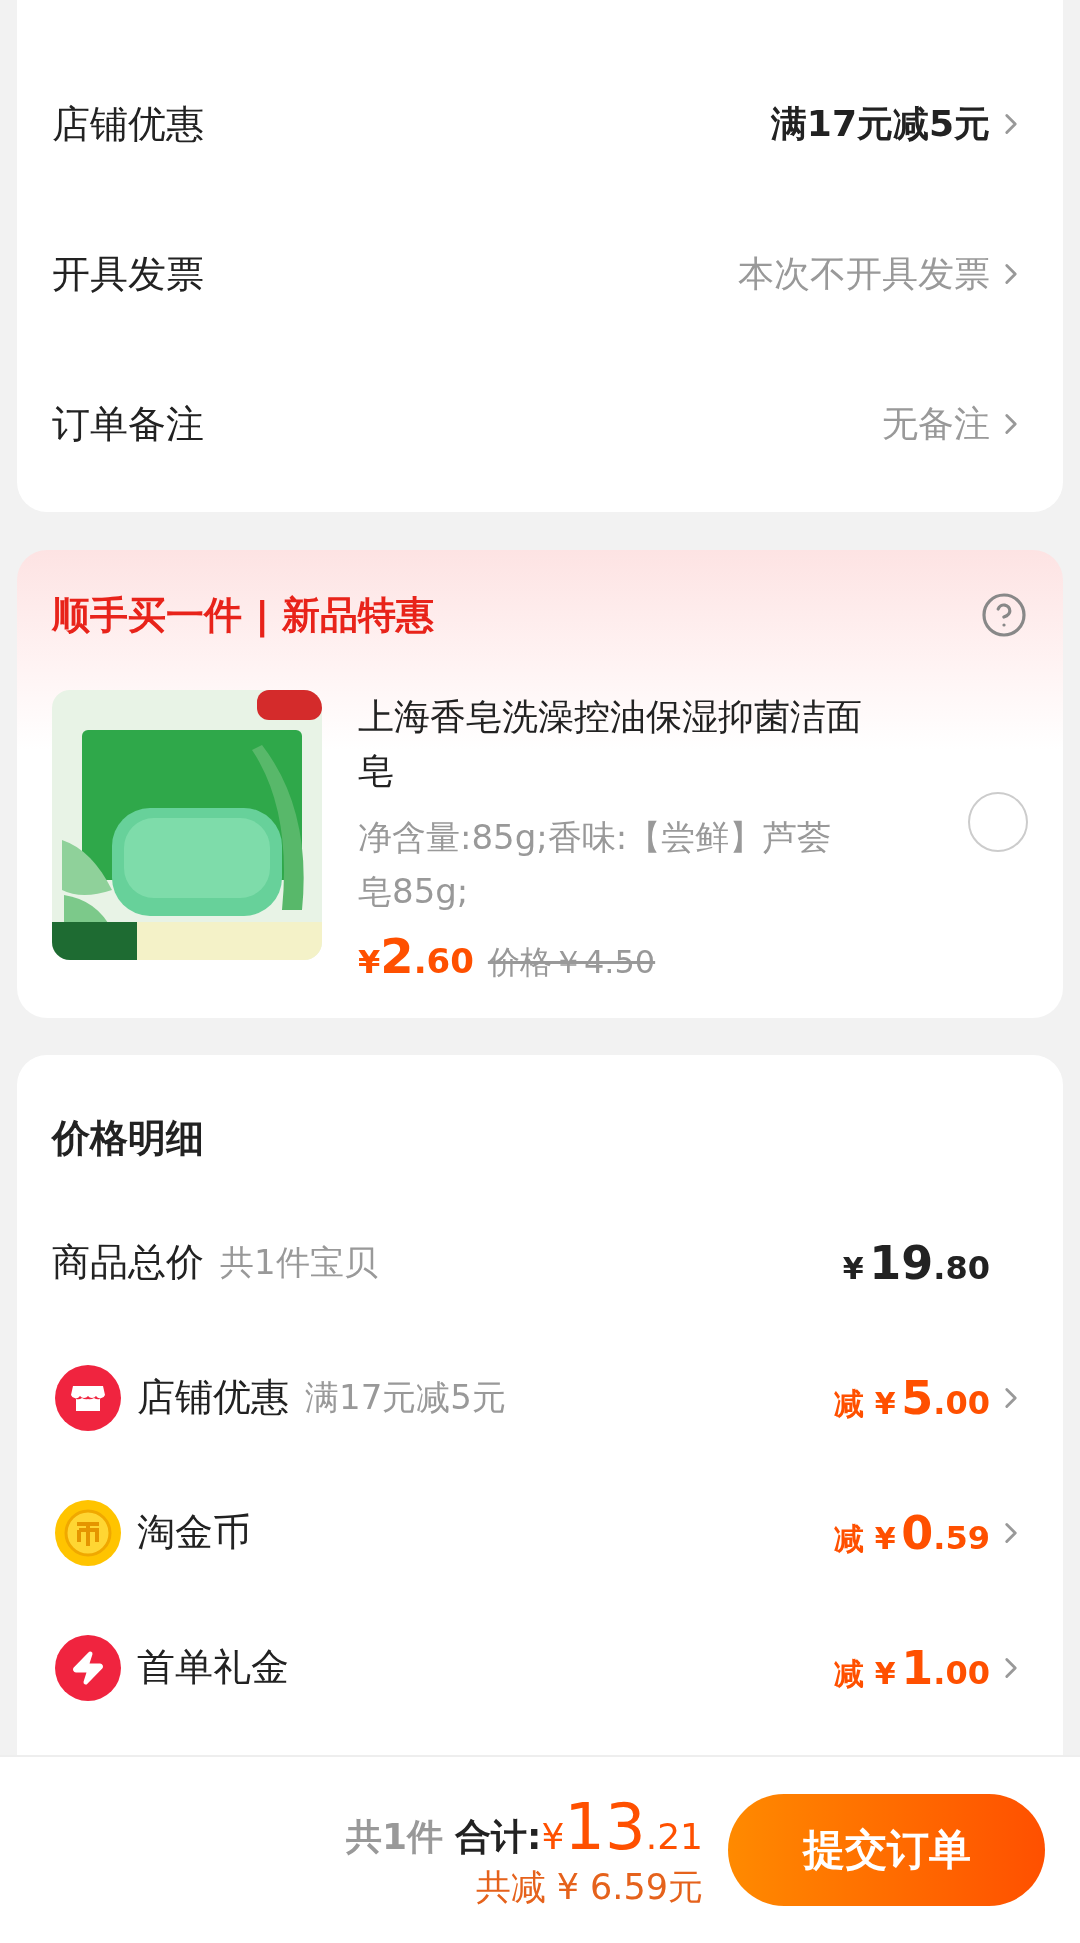 Image resolution: width=1080 pixels, height=1943 pixels. What do you see at coordinates (299, 1262) in the screenshot?
I see `price-note: 共1件宝贝` at bounding box center [299, 1262].